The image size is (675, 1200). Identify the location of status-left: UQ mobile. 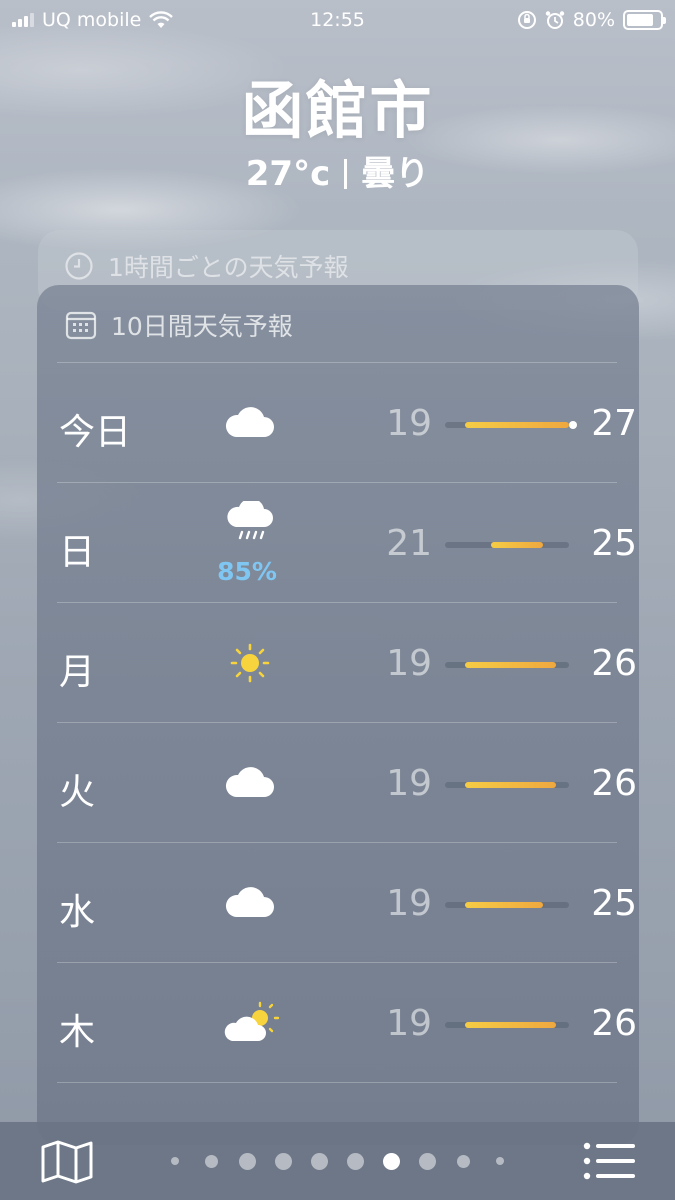
(93, 20).